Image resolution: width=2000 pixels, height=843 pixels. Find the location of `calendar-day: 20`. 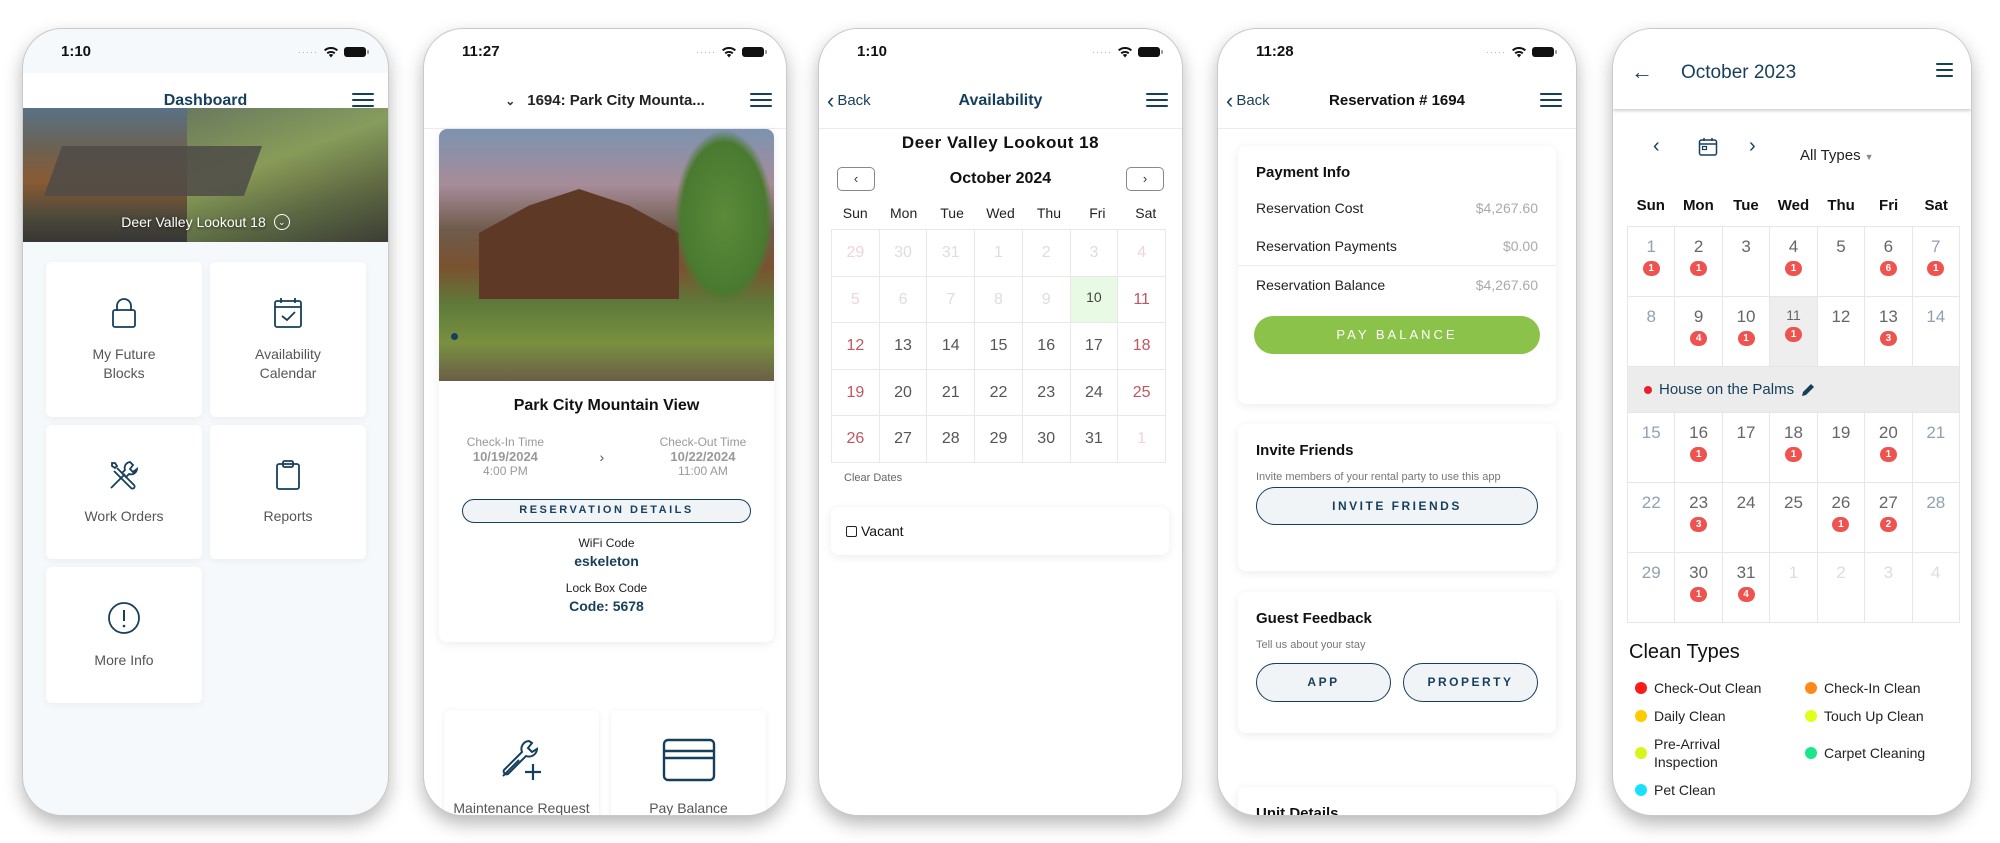

calendar-day: 20 is located at coordinates (903, 392).